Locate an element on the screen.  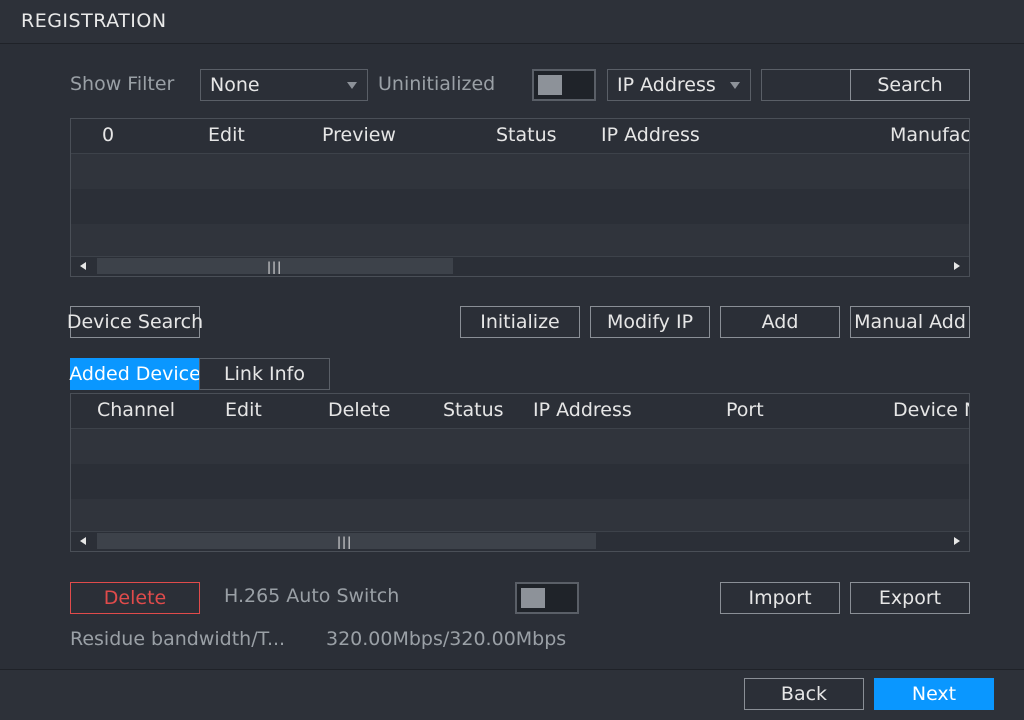
page-title: REGISTRATION is located at coordinates (94, 21).